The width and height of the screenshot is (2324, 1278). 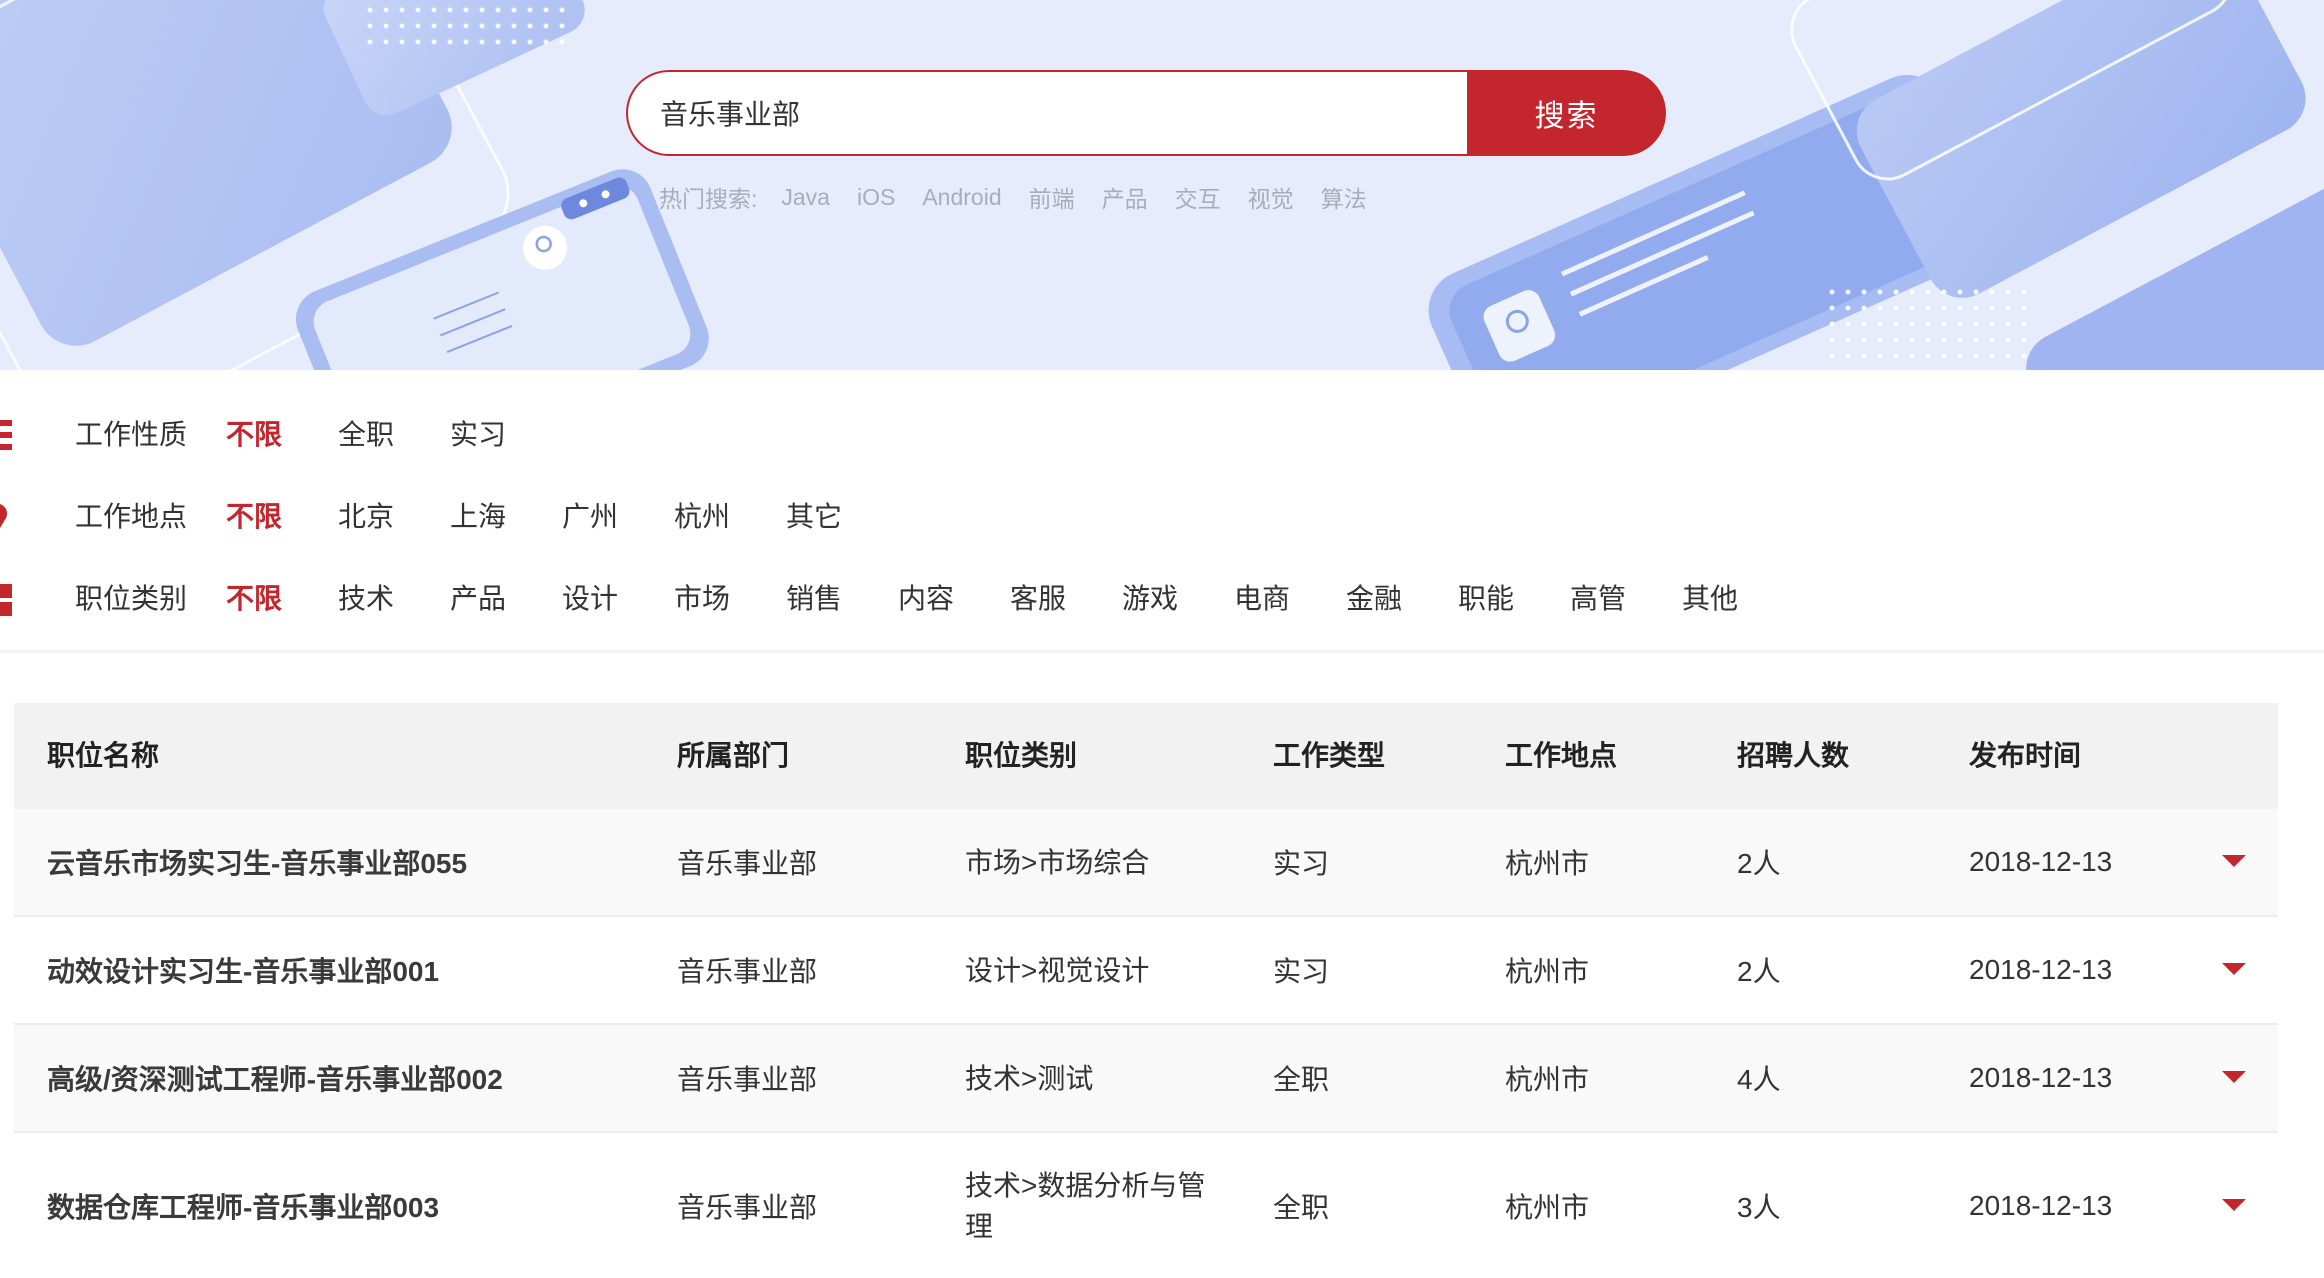 What do you see at coordinates (478, 433) in the screenshot?
I see `filter-option-intern: 实习` at bounding box center [478, 433].